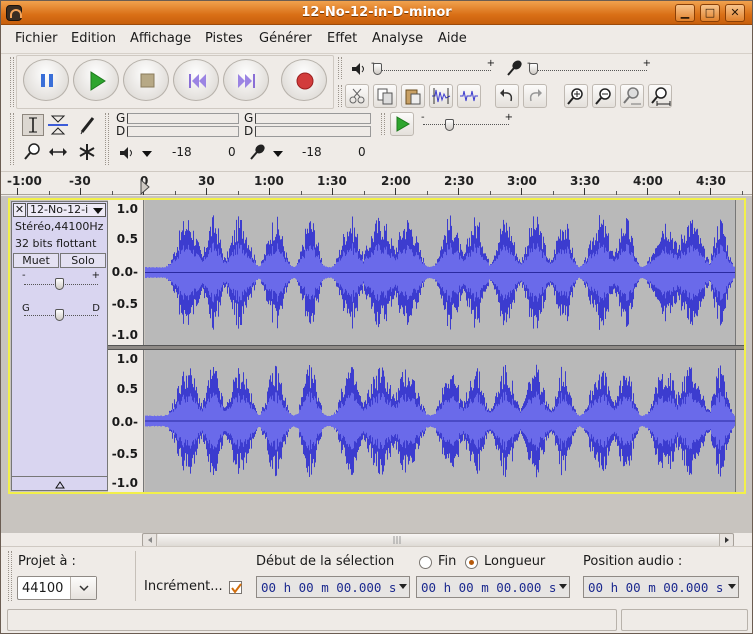 The height and width of the screenshot is (634, 753). I want to click on menu-analyse: Analyse, so click(397, 38).